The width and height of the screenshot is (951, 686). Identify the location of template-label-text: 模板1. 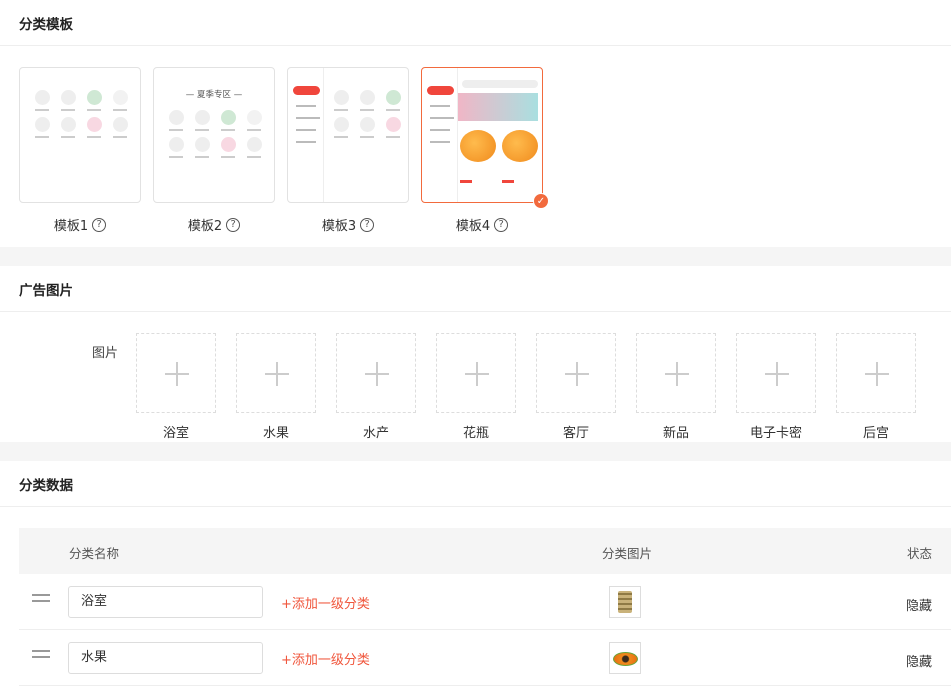
(71, 226).